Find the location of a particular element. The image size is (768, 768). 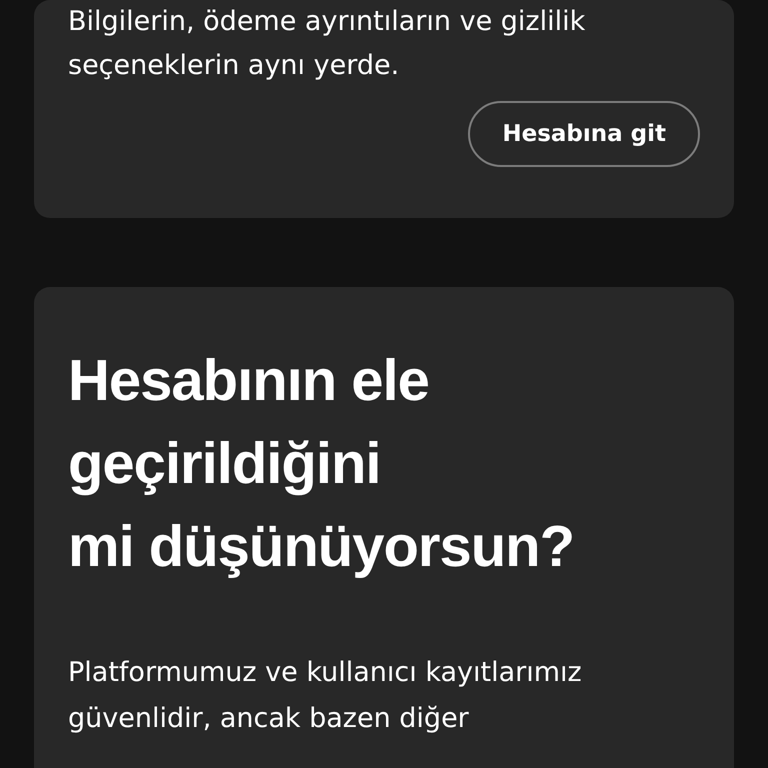

account-button: Hesabına git is located at coordinates (584, 134).